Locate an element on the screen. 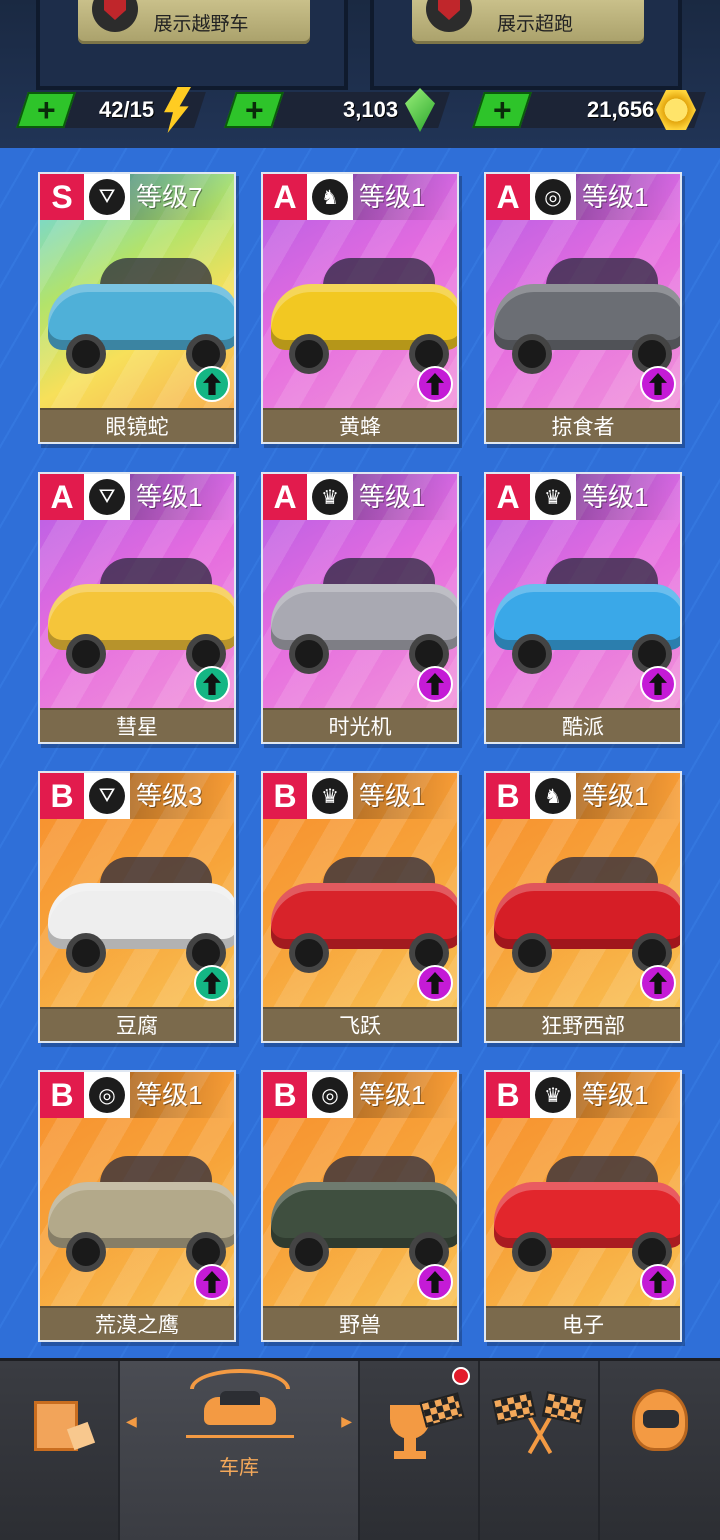  car-name: 黄蜂 is located at coordinates (360, 425).